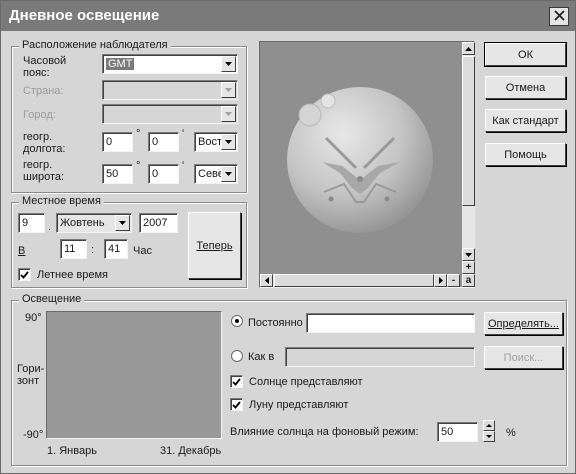  What do you see at coordinates (214, 245) in the screenshot?
I see `now-button: Теперь` at bounding box center [214, 245].